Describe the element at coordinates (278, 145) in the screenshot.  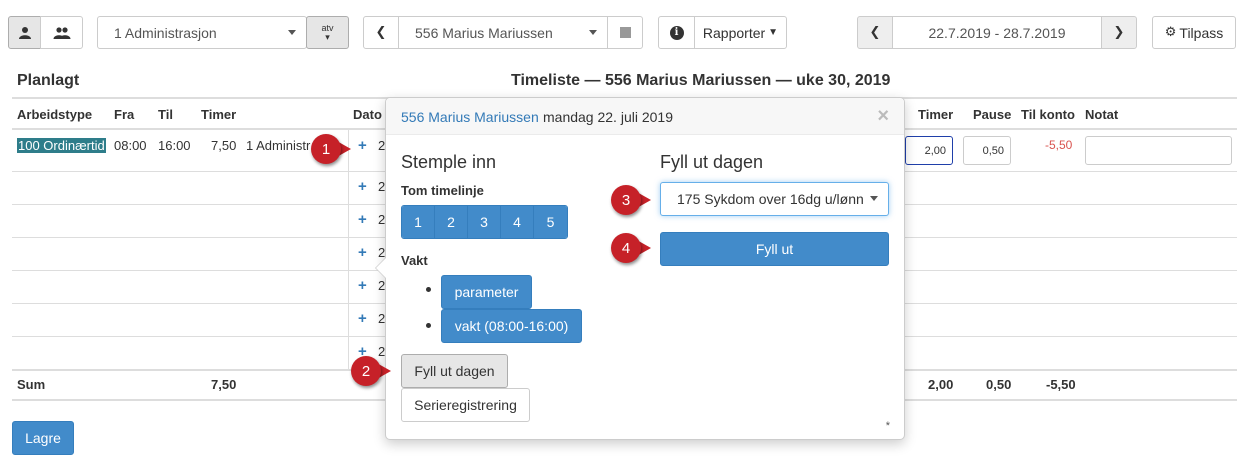
I see `department-cell: 1 Administr` at that location.